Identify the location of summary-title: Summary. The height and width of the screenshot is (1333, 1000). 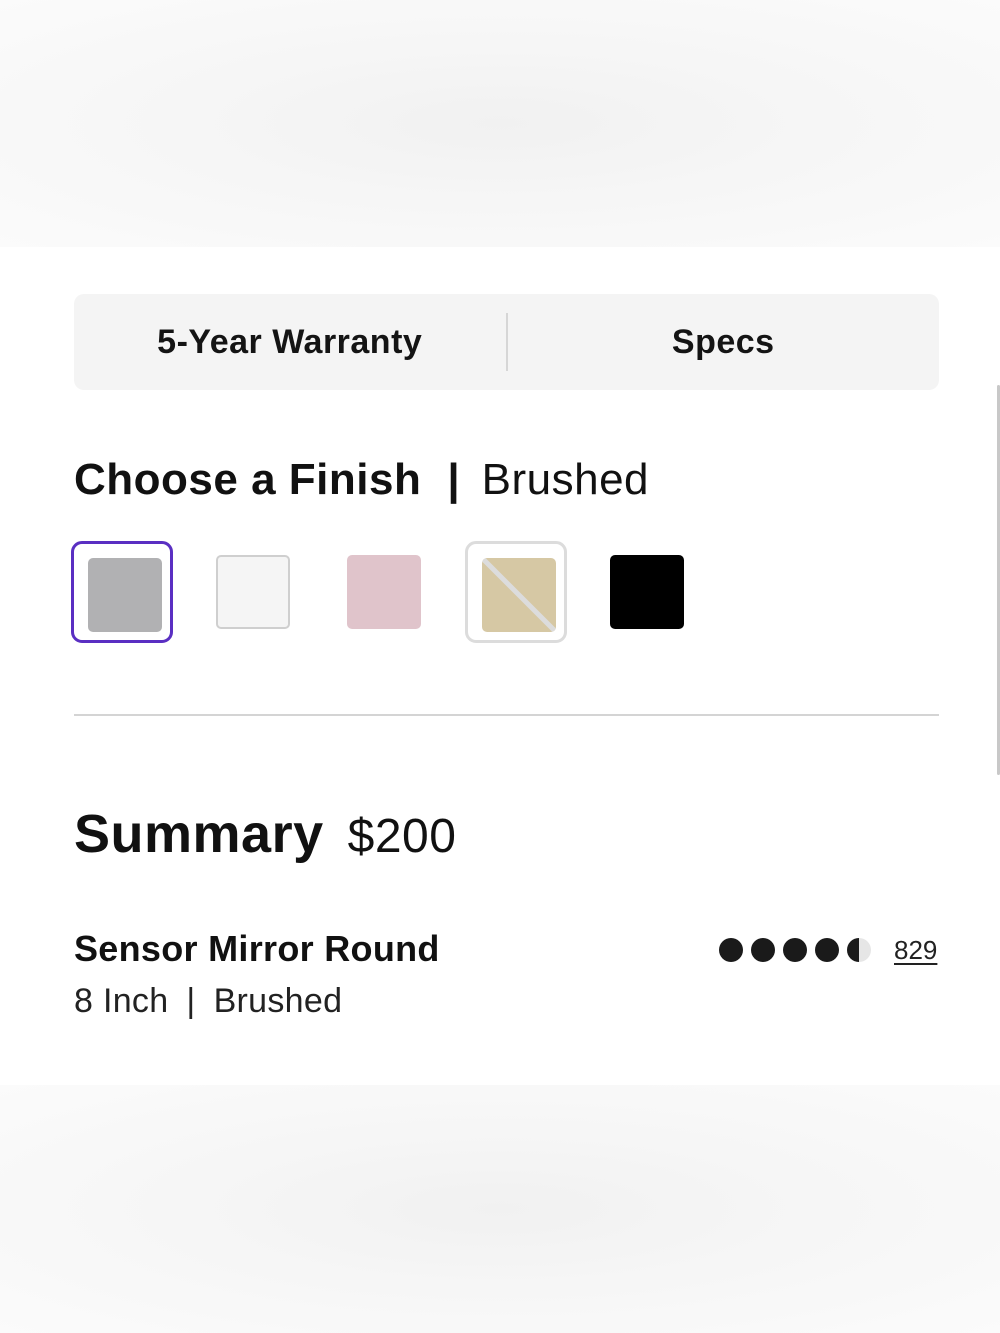
(199, 834).